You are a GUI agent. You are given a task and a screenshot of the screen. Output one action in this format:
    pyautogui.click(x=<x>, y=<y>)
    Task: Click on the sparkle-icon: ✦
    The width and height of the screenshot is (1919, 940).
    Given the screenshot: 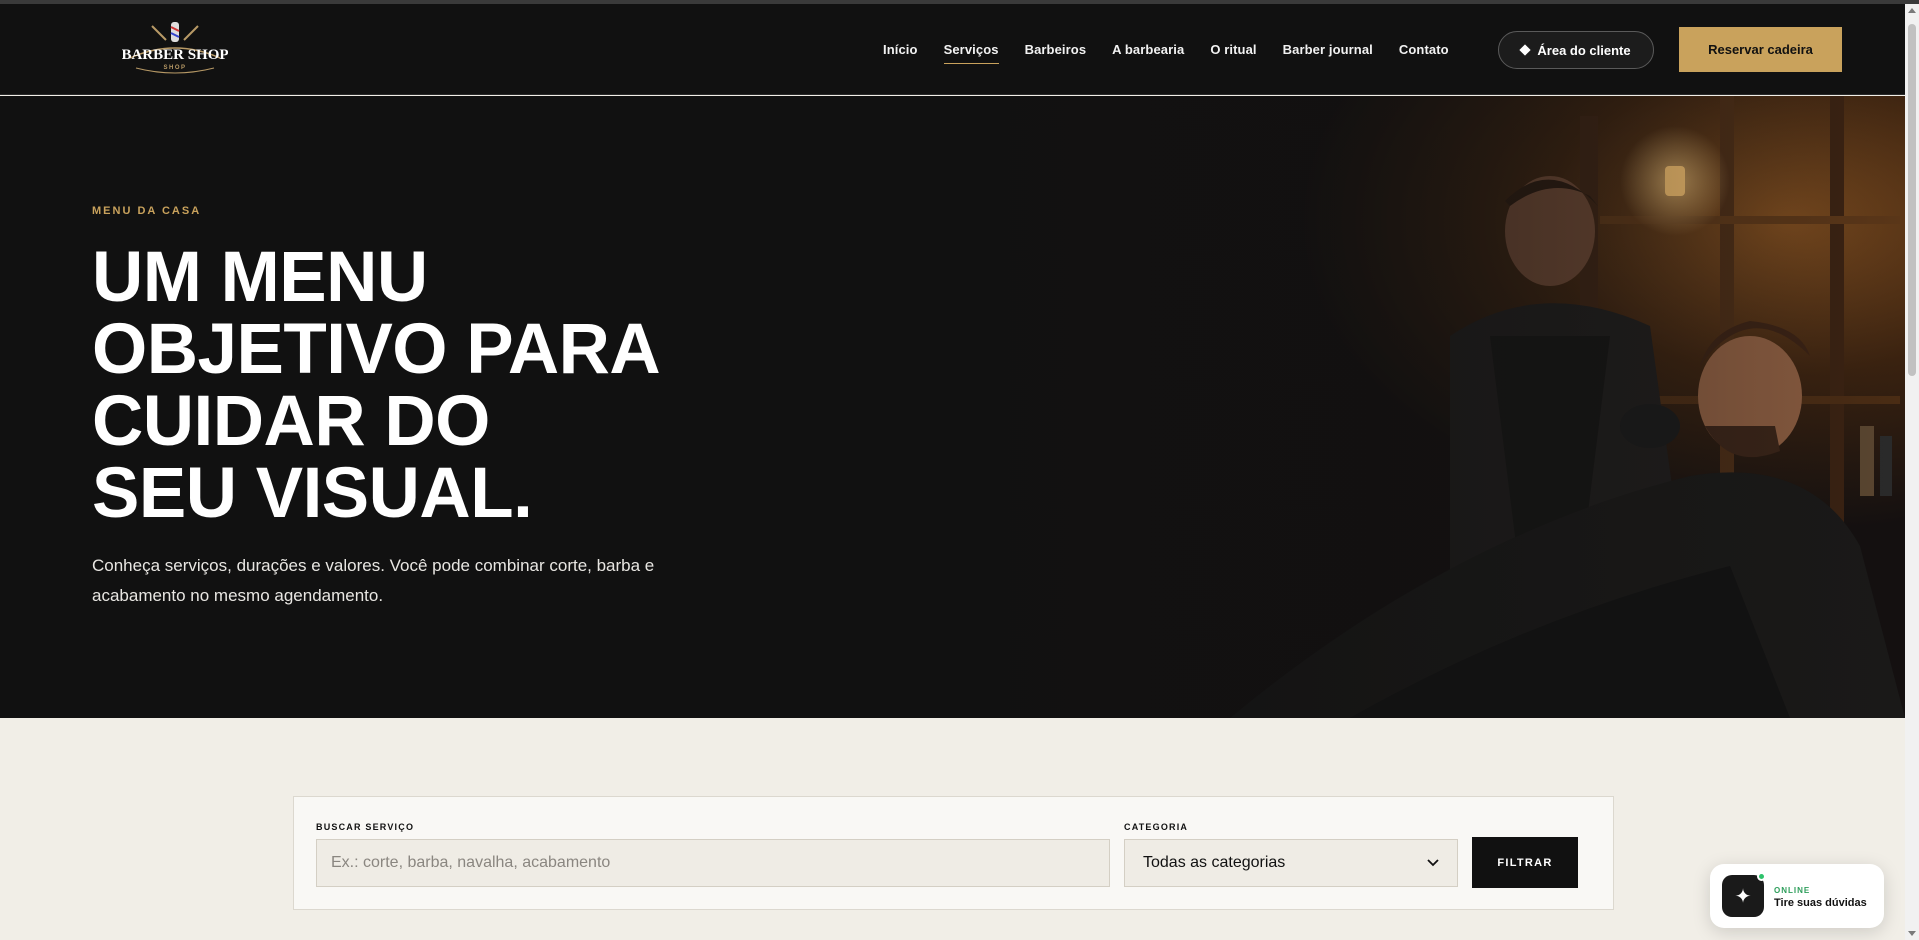 What is the action you would take?
    pyautogui.click(x=1743, y=896)
    